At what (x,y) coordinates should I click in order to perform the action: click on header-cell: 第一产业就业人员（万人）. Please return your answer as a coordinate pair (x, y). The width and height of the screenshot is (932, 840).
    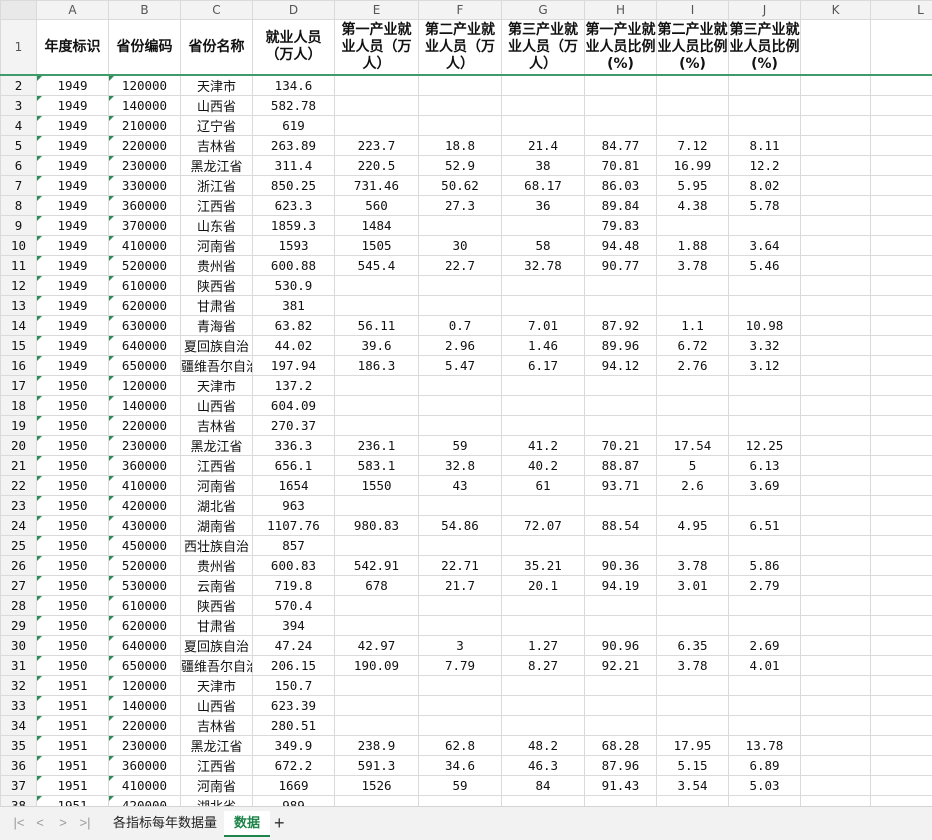
    Looking at the image, I should click on (377, 48).